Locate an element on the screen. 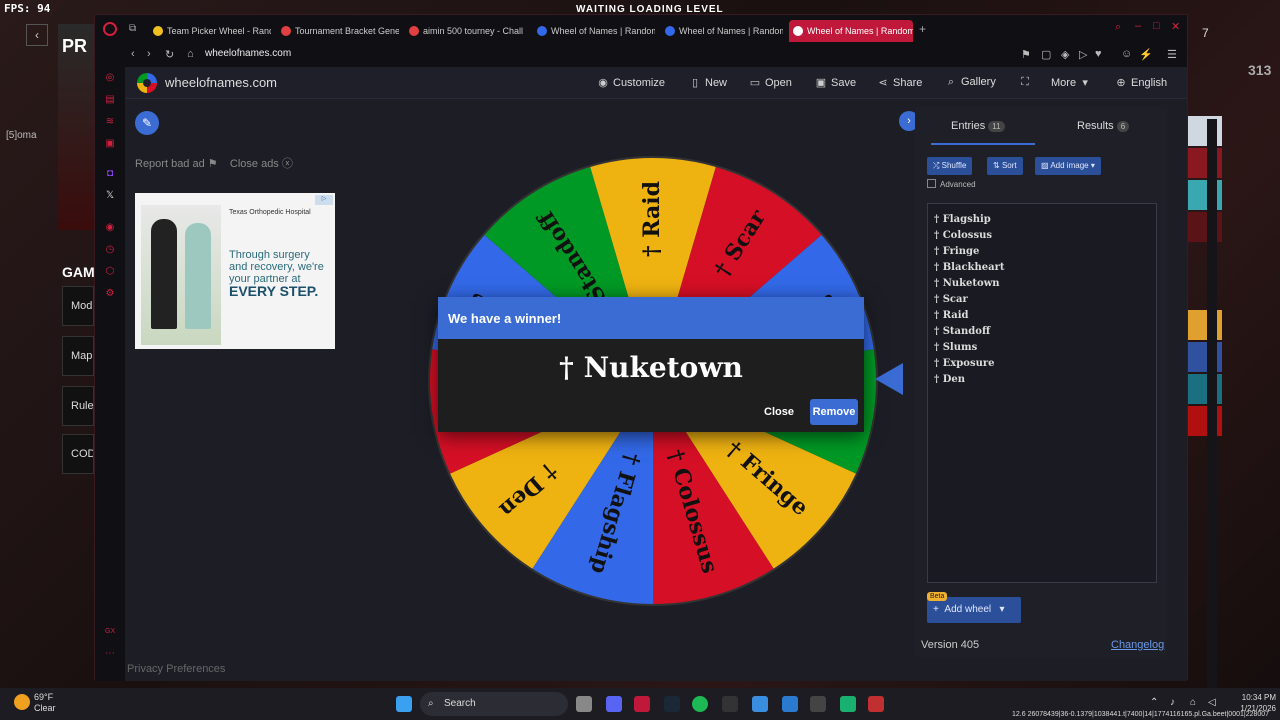 The height and width of the screenshot is (720, 1280). remove-button: Remove is located at coordinates (834, 412).